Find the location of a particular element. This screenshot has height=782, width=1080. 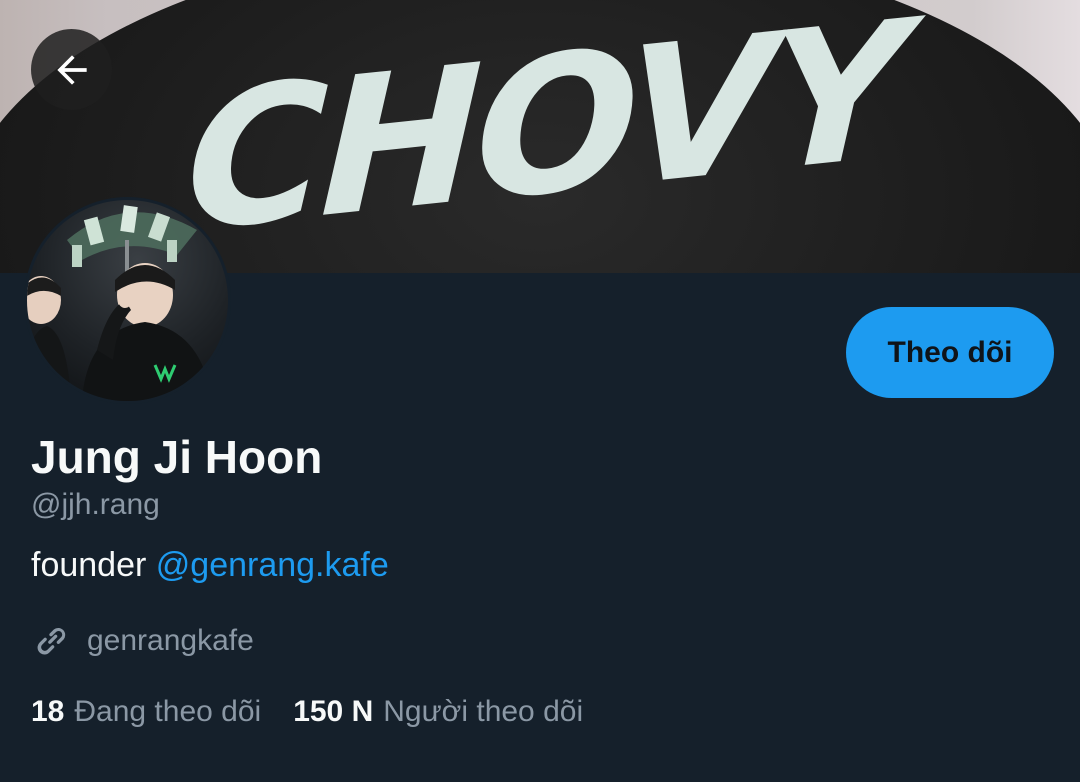

bio-mention-link: @genrang.kafe is located at coordinates (272, 565).